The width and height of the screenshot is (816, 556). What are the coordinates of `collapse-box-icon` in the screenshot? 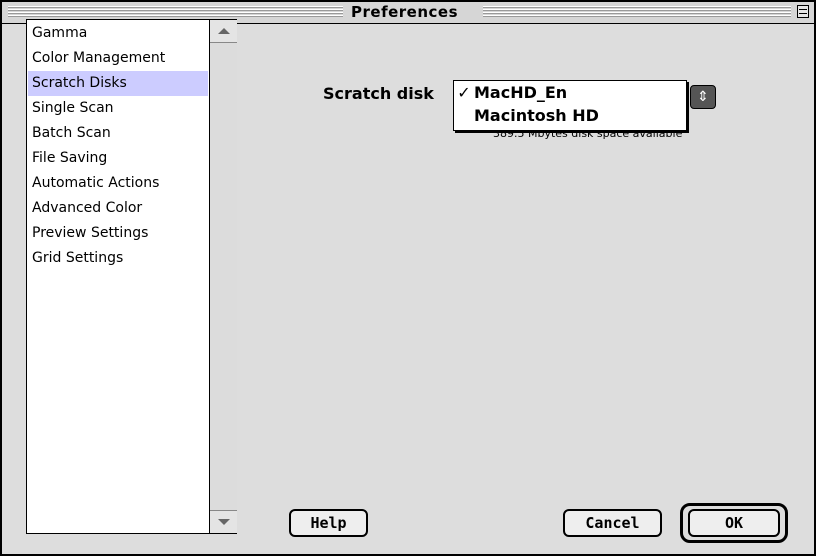 It's located at (803, 11).